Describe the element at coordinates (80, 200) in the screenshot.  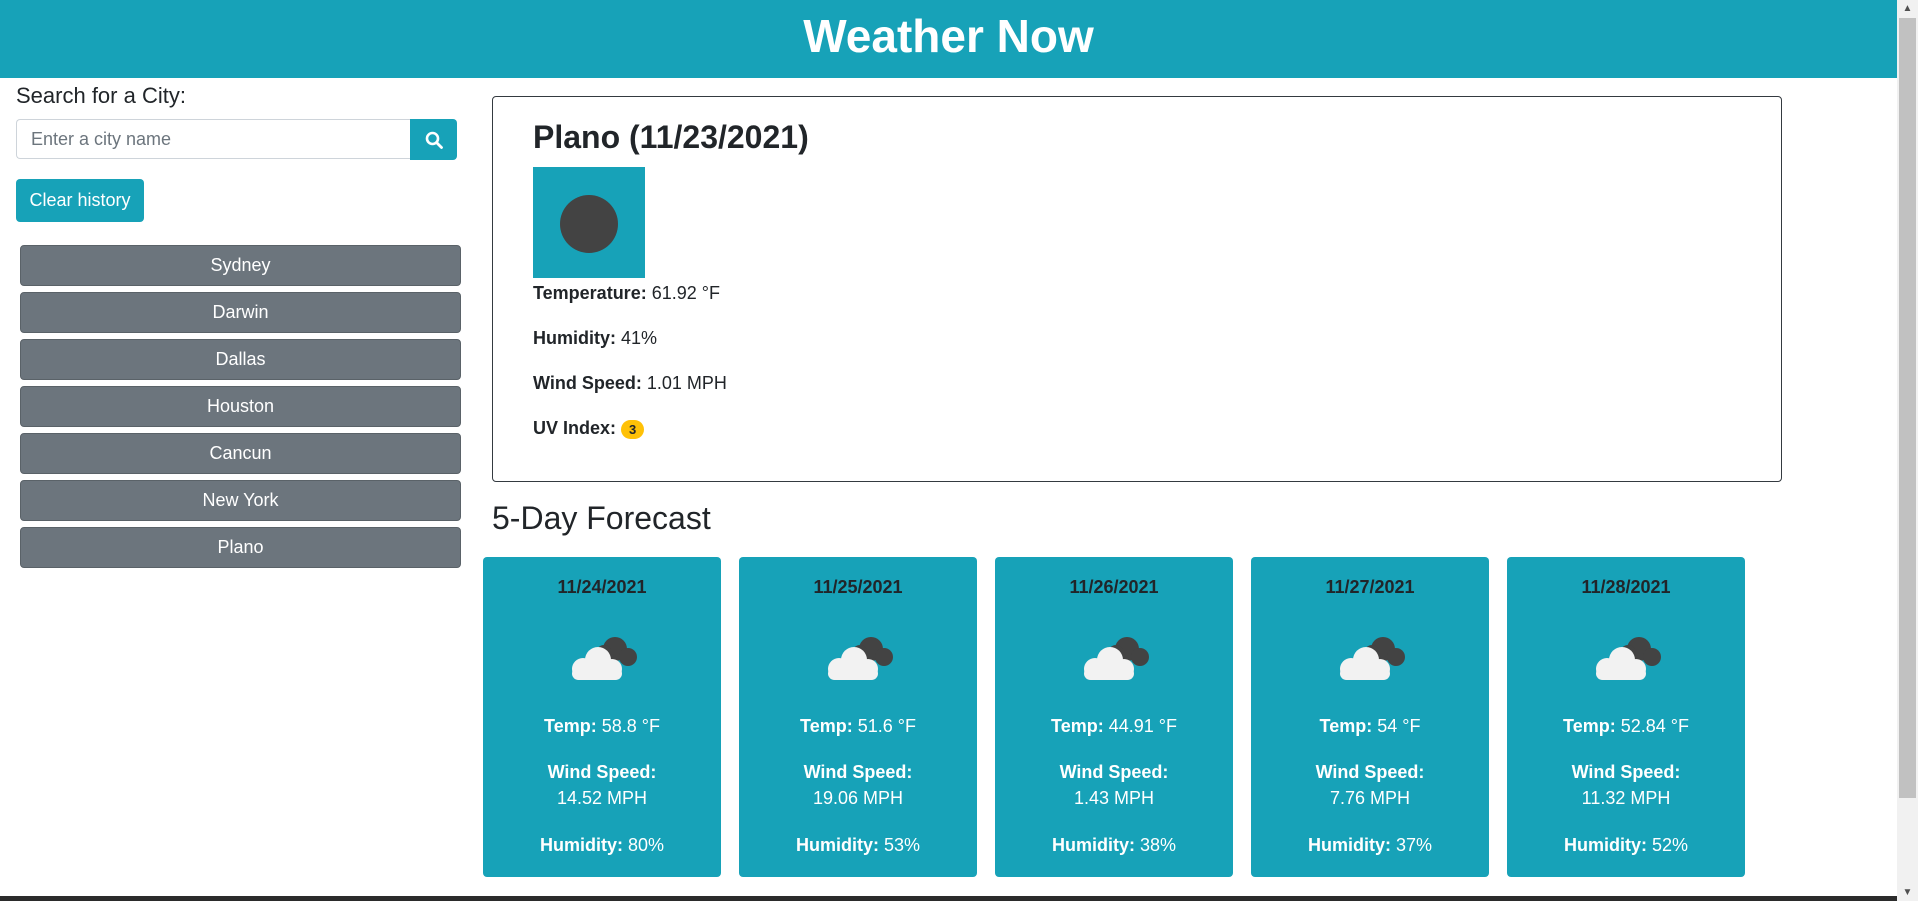
I see `clear-history-button: Clear history` at that location.